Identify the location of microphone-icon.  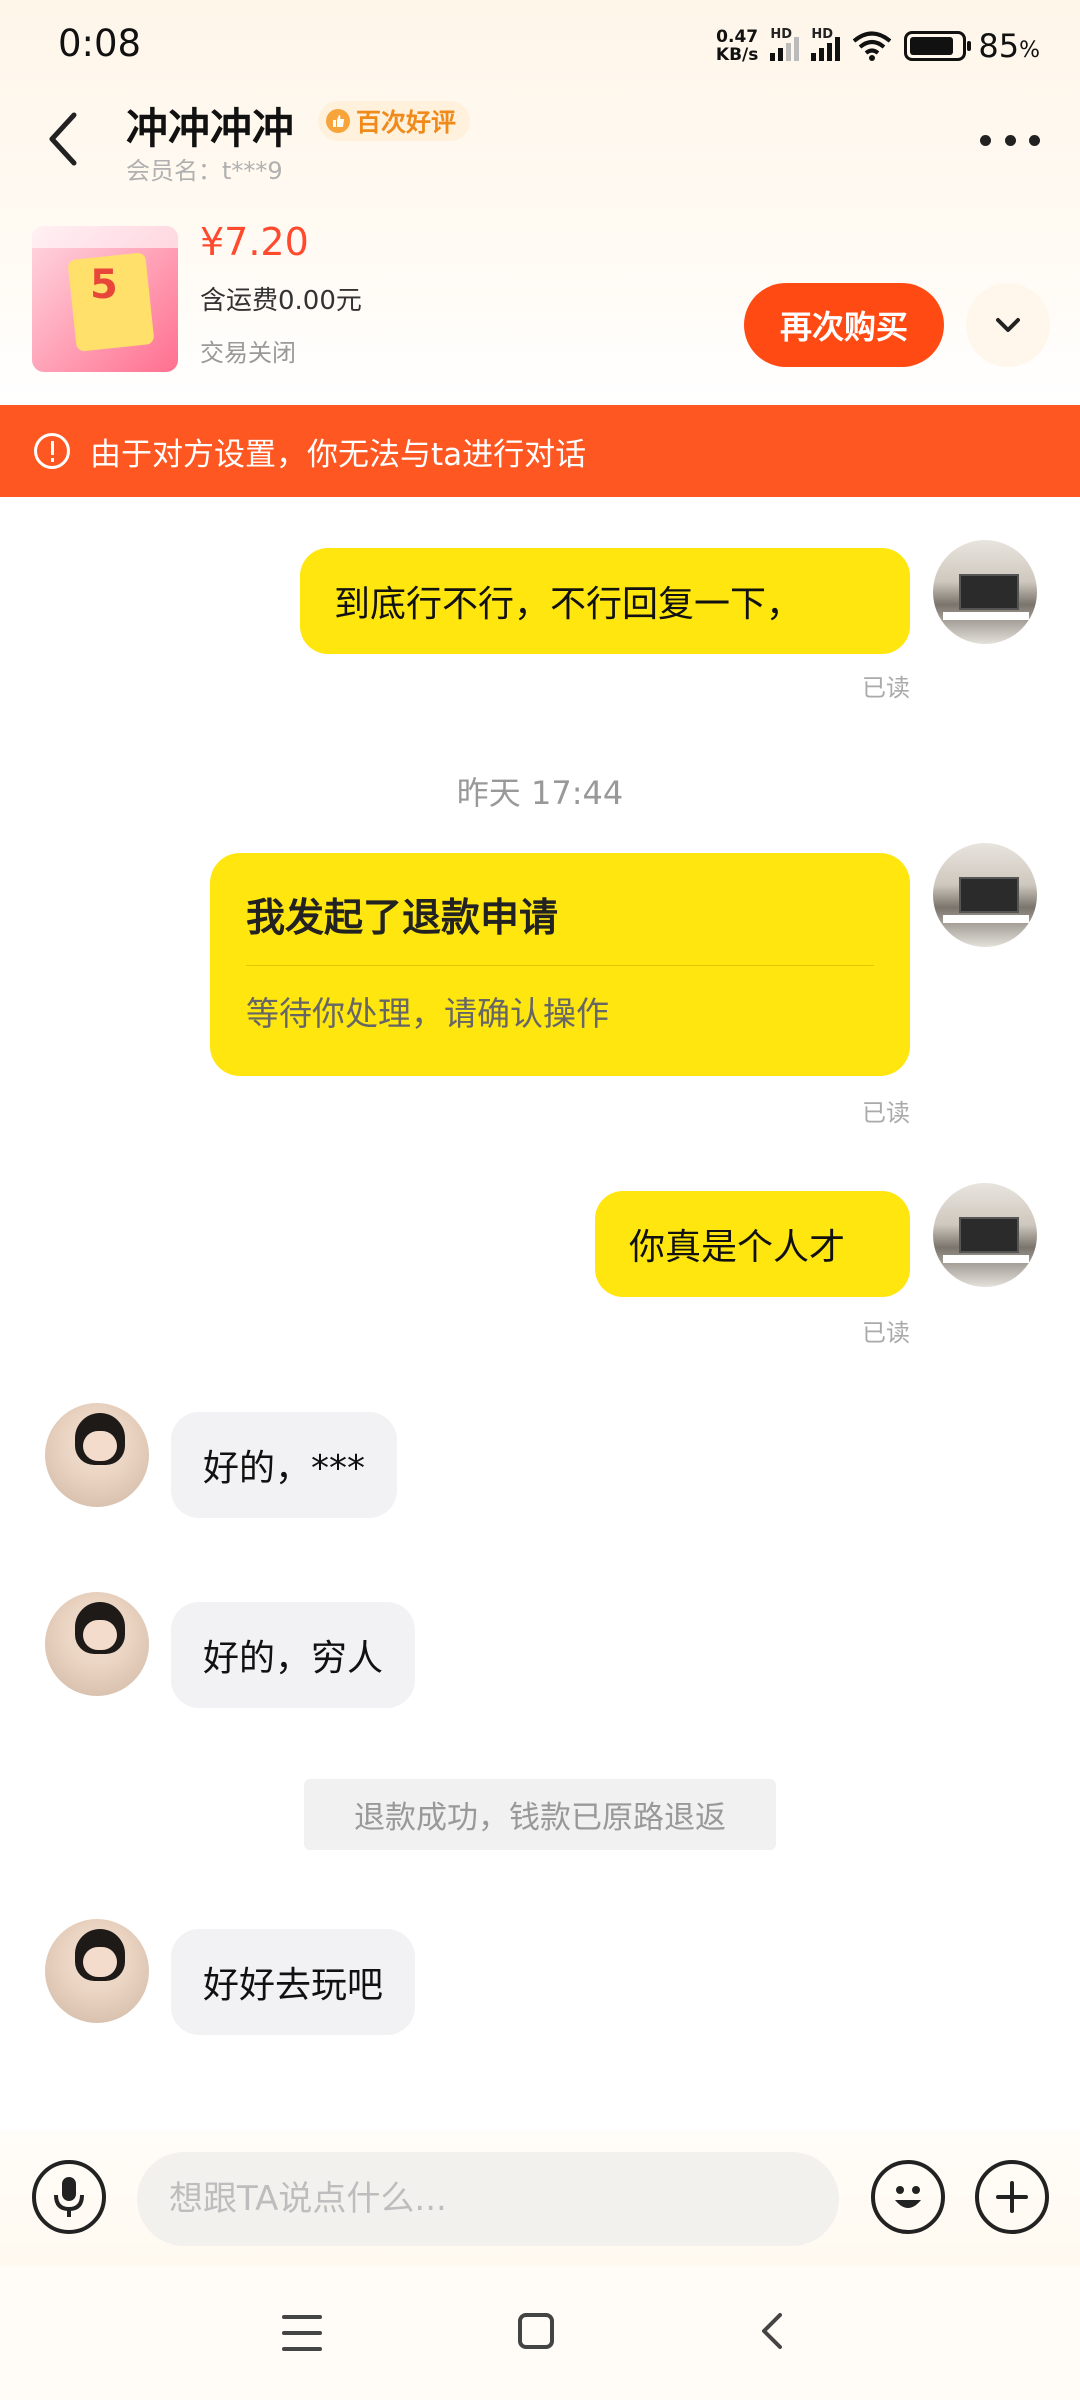
(69, 2197).